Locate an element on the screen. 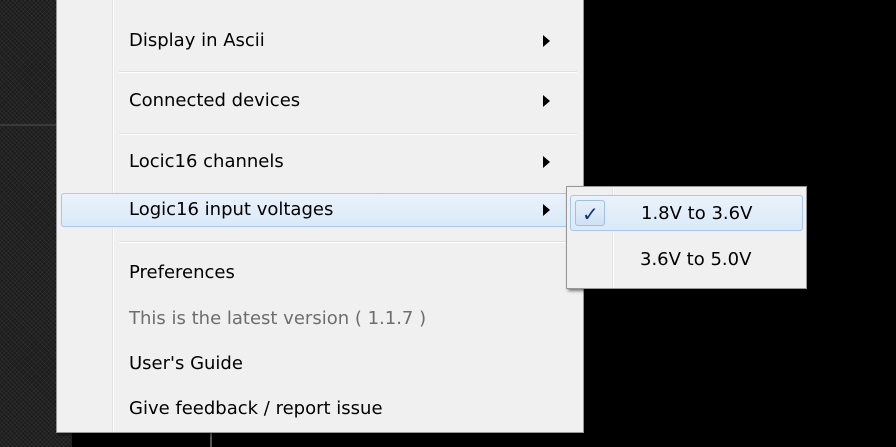  menu-item-give-feedback: Give feedback / report issue is located at coordinates (320, 409).